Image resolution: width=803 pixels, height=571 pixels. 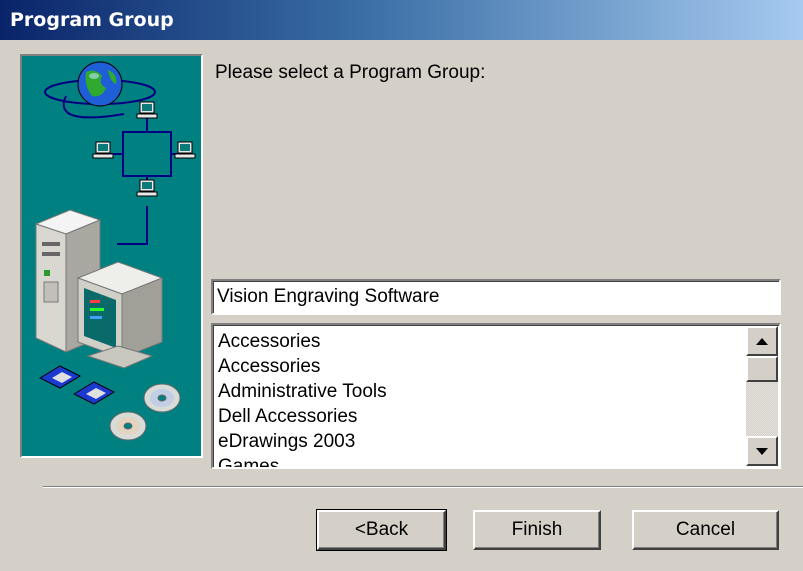 What do you see at coordinates (381, 530) in the screenshot?
I see `back-button: <Back` at bounding box center [381, 530].